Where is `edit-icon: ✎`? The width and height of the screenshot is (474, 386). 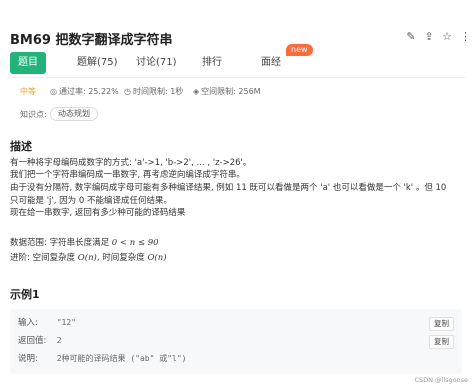
edit-icon: ✎ is located at coordinates (411, 37).